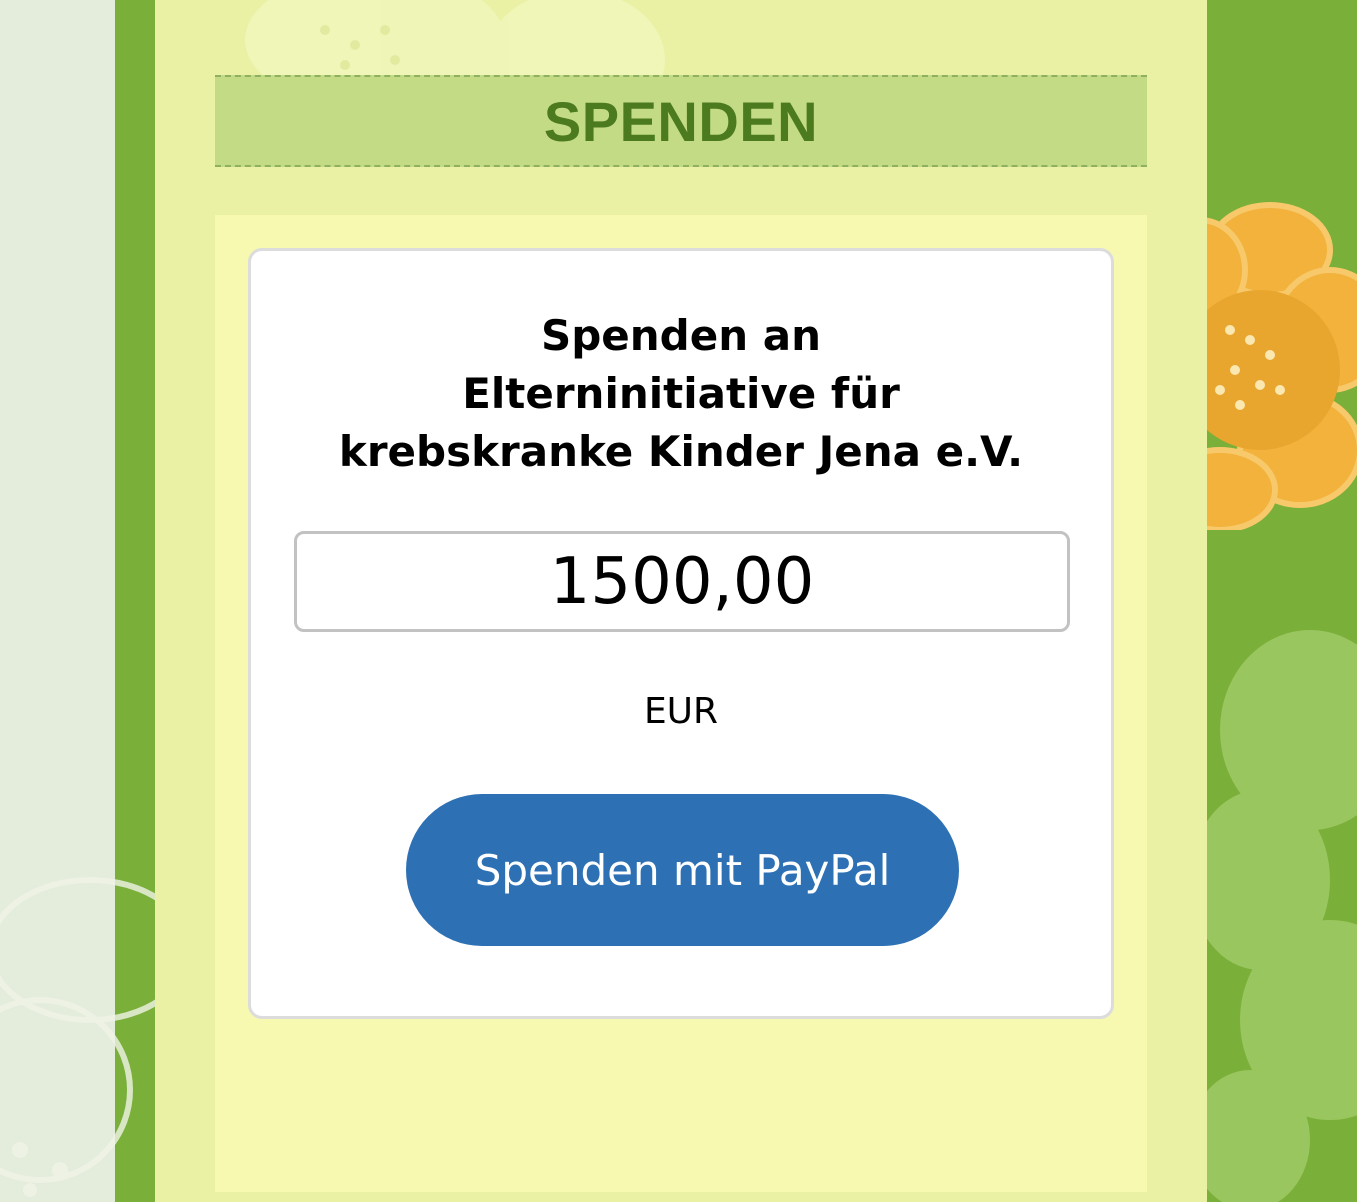 The height and width of the screenshot is (1202, 1357). What do you see at coordinates (680, 335) in the screenshot?
I see `title-line: Spenden an` at bounding box center [680, 335].